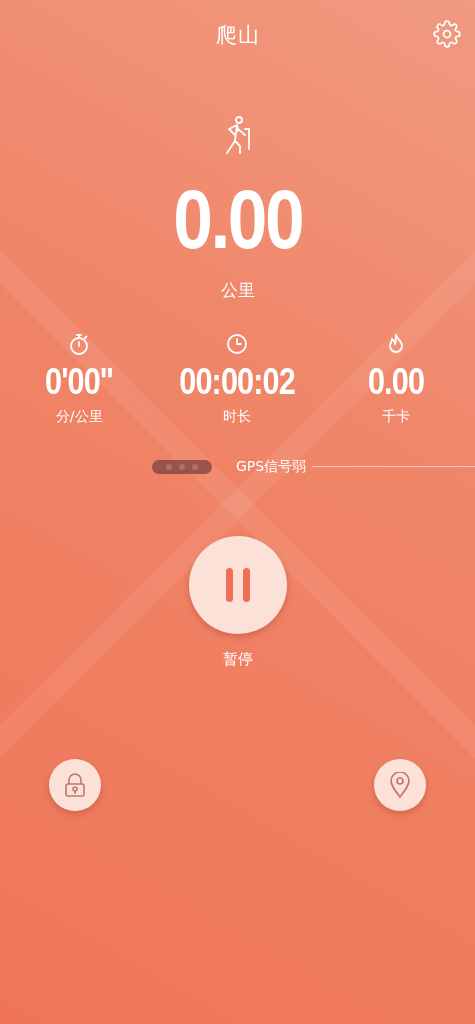 The image size is (475, 1024). What do you see at coordinates (237, 659) in the screenshot?
I see `pause-label: 暂停` at bounding box center [237, 659].